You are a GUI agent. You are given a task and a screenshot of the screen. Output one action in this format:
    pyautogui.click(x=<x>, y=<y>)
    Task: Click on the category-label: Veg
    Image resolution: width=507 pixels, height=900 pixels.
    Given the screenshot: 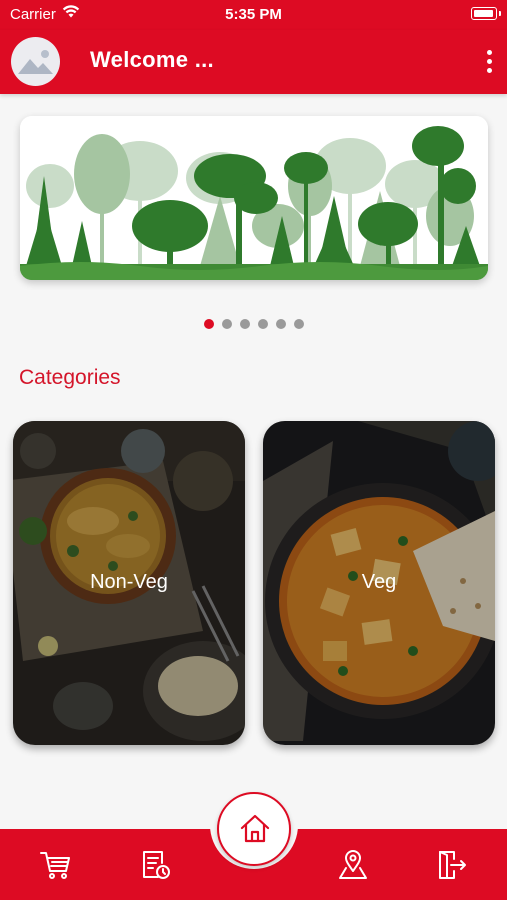 What is the action you would take?
    pyautogui.click(x=379, y=582)
    